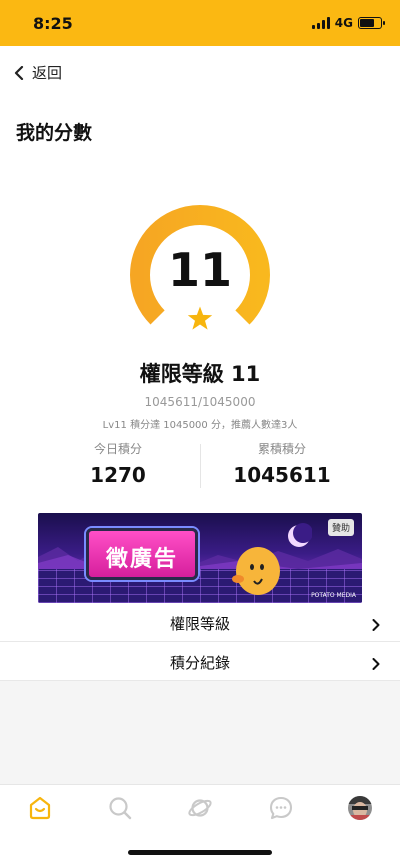 This screenshot has width=400, height=865. Describe the element at coordinates (117, 449) in the screenshot. I see `today-score-label: 今日積分` at that location.